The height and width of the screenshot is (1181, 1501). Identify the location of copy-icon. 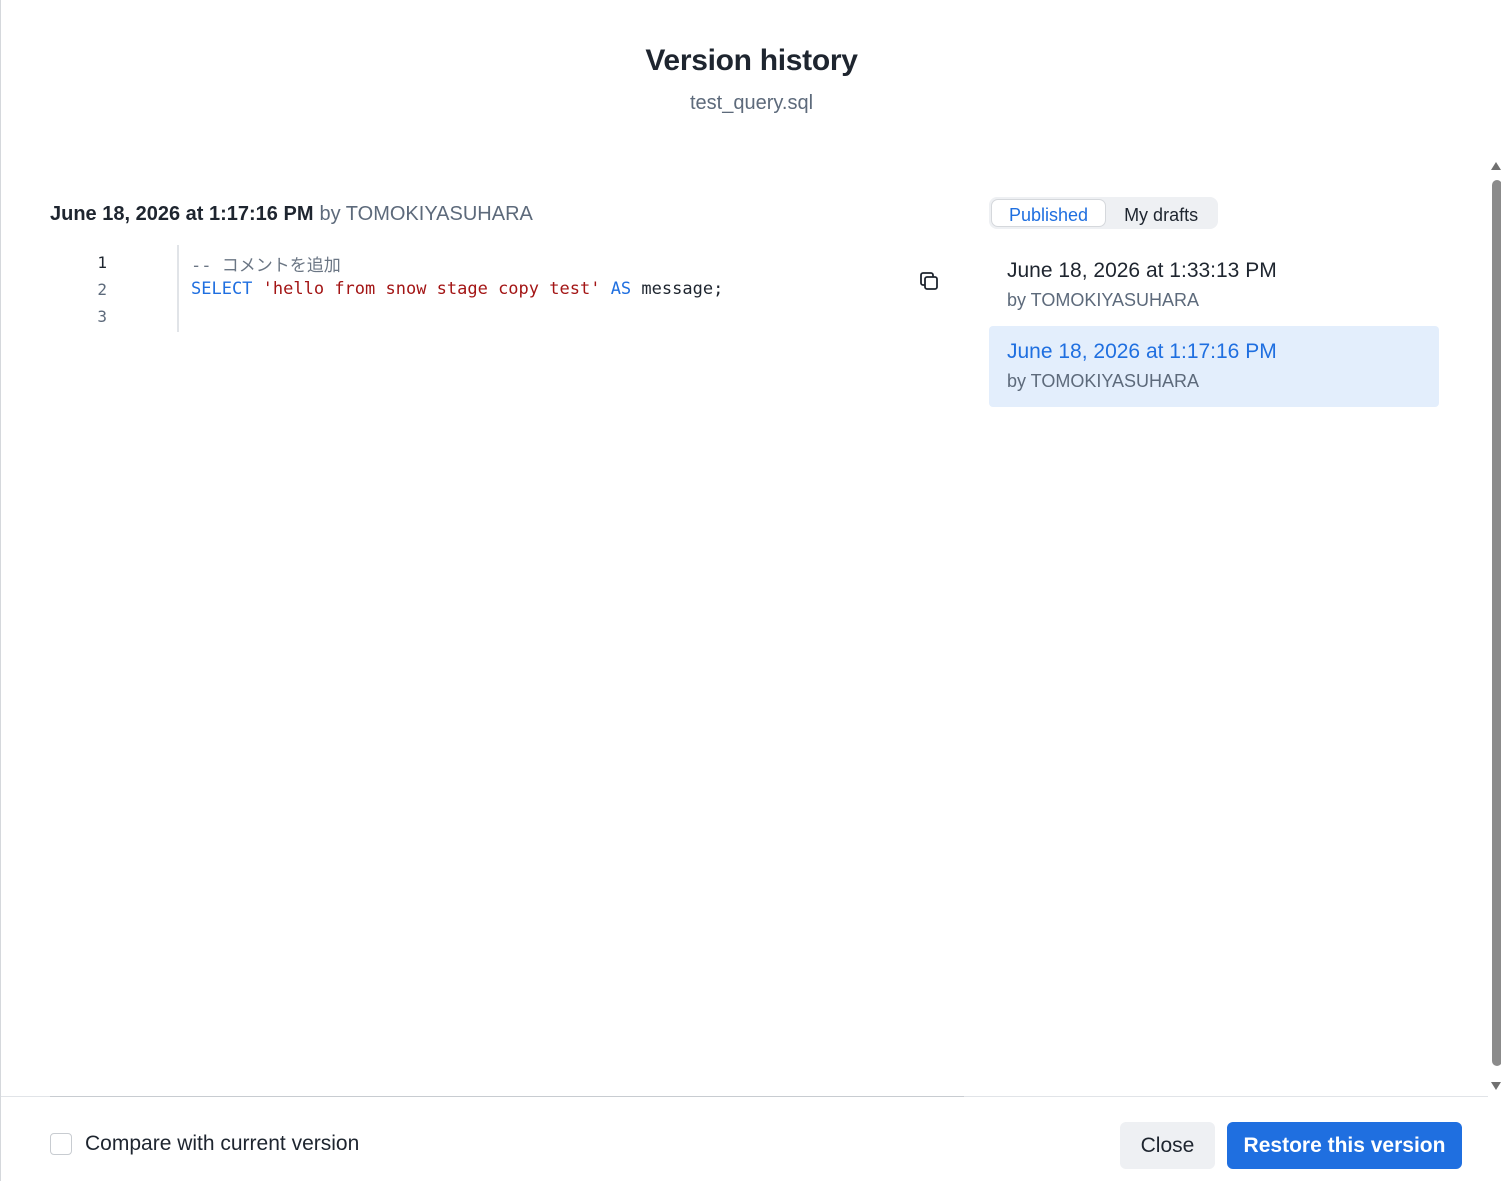
(929, 281).